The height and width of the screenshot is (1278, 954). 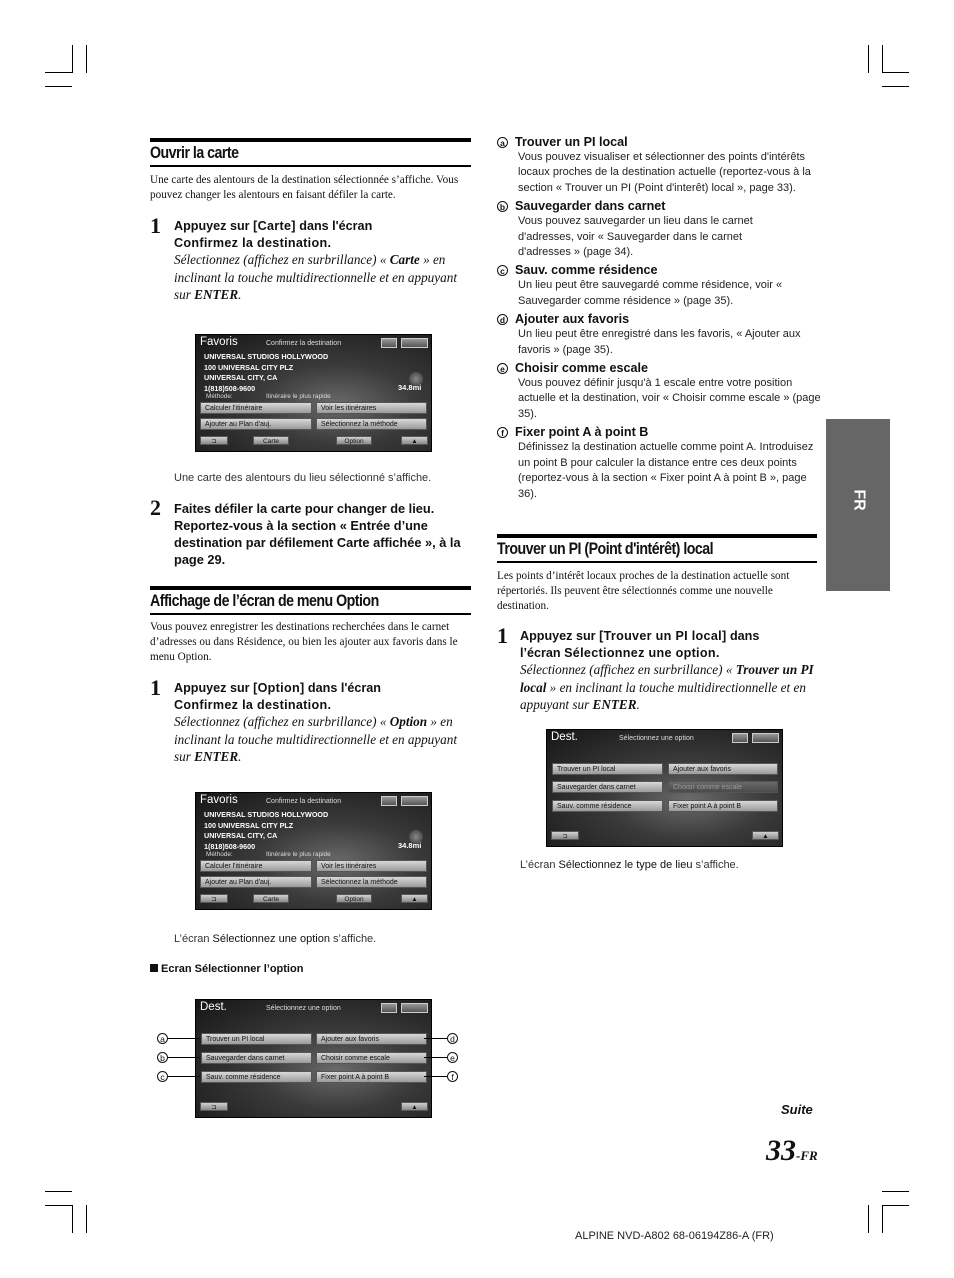 I want to click on model-footer: ALPINE NVD-A802 68-06194Z86-A (FR), so click(x=674, y=1236).